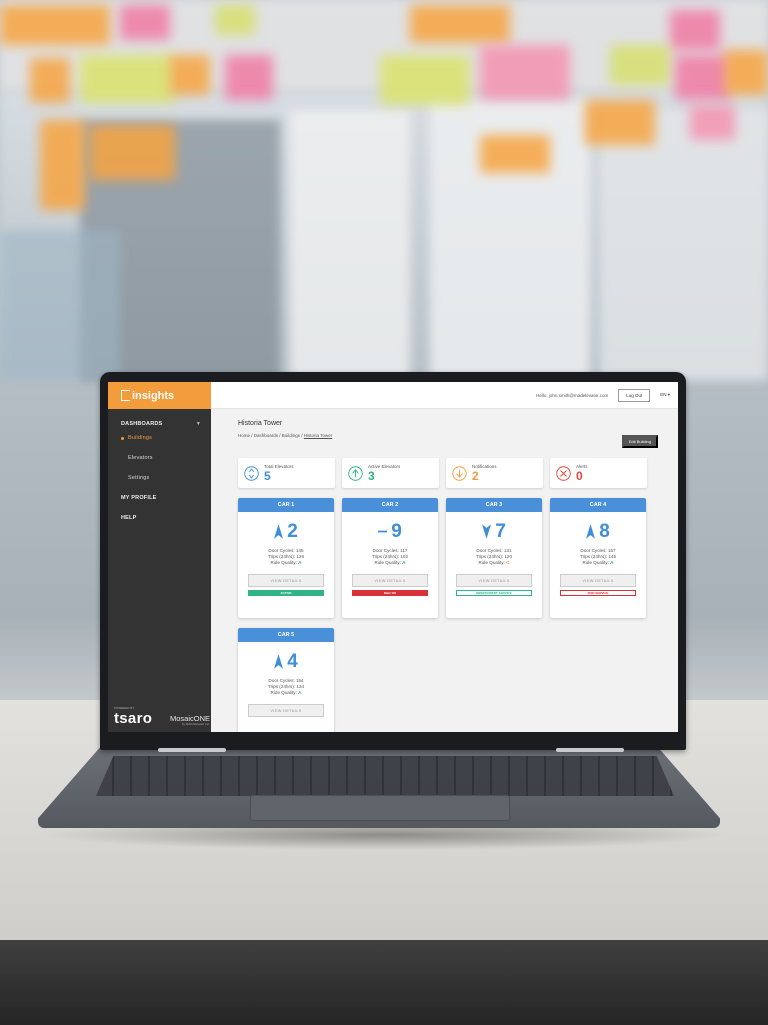 The image size is (768, 1025). What do you see at coordinates (494, 473) in the screenshot?
I see `stat-card-notifications: Notifications 2` at bounding box center [494, 473].